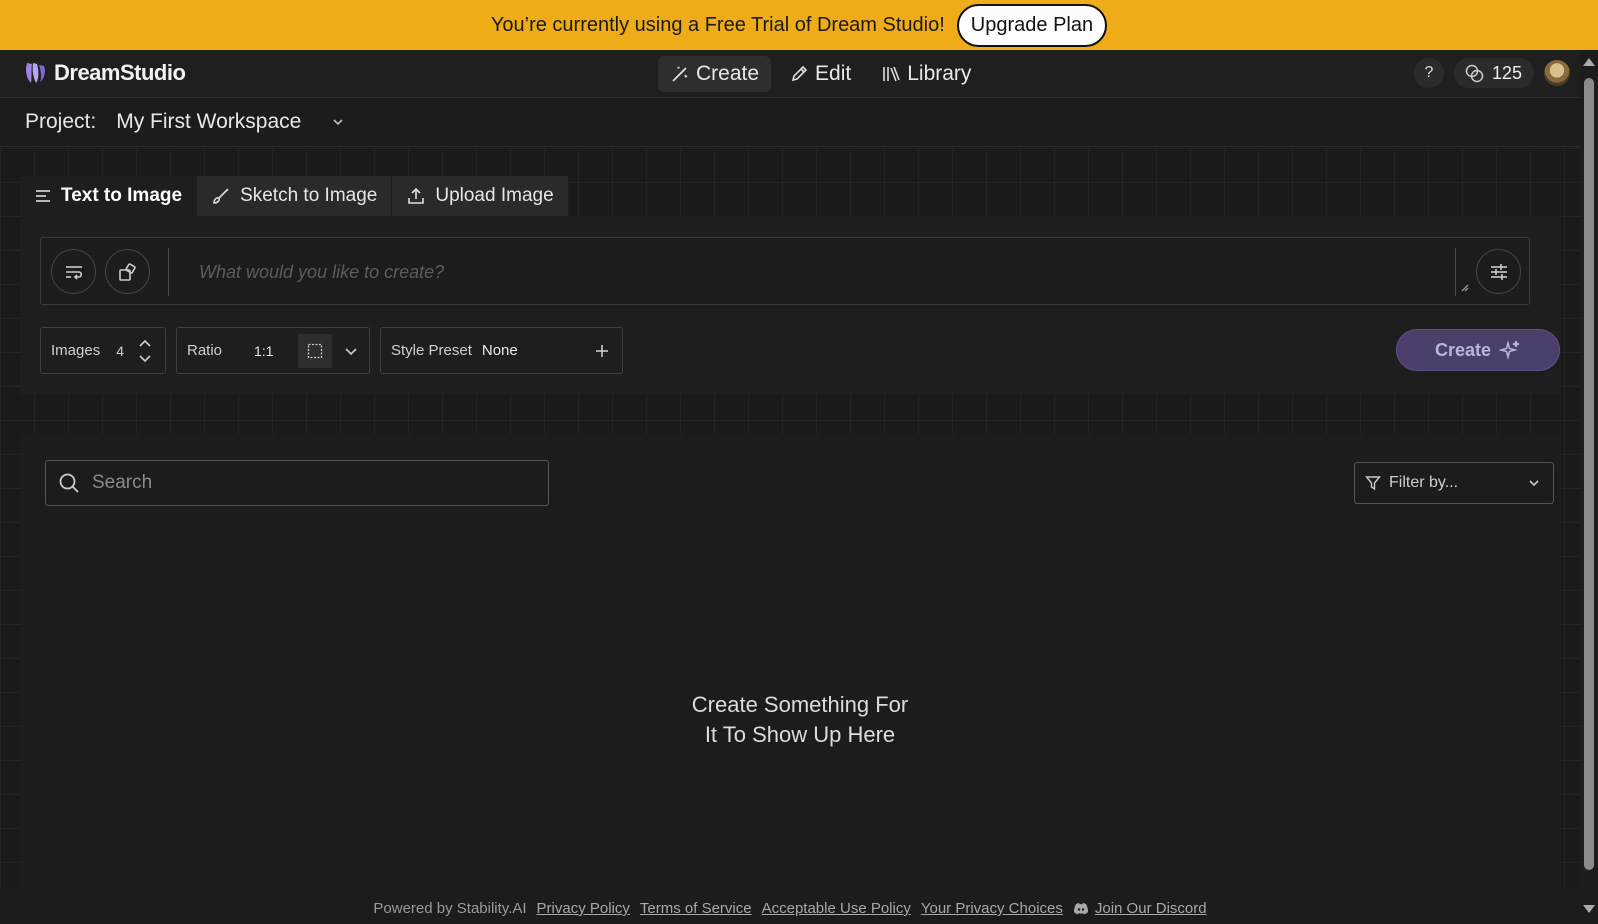 This screenshot has height=924, width=1598. What do you see at coordinates (209, 121) in the screenshot?
I see `project-name: My First Workspace` at bounding box center [209, 121].